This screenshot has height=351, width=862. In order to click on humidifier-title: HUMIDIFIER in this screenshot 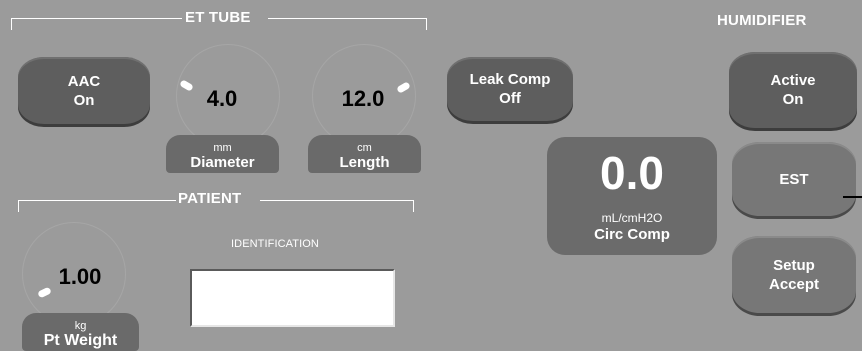, I will do `click(762, 20)`.